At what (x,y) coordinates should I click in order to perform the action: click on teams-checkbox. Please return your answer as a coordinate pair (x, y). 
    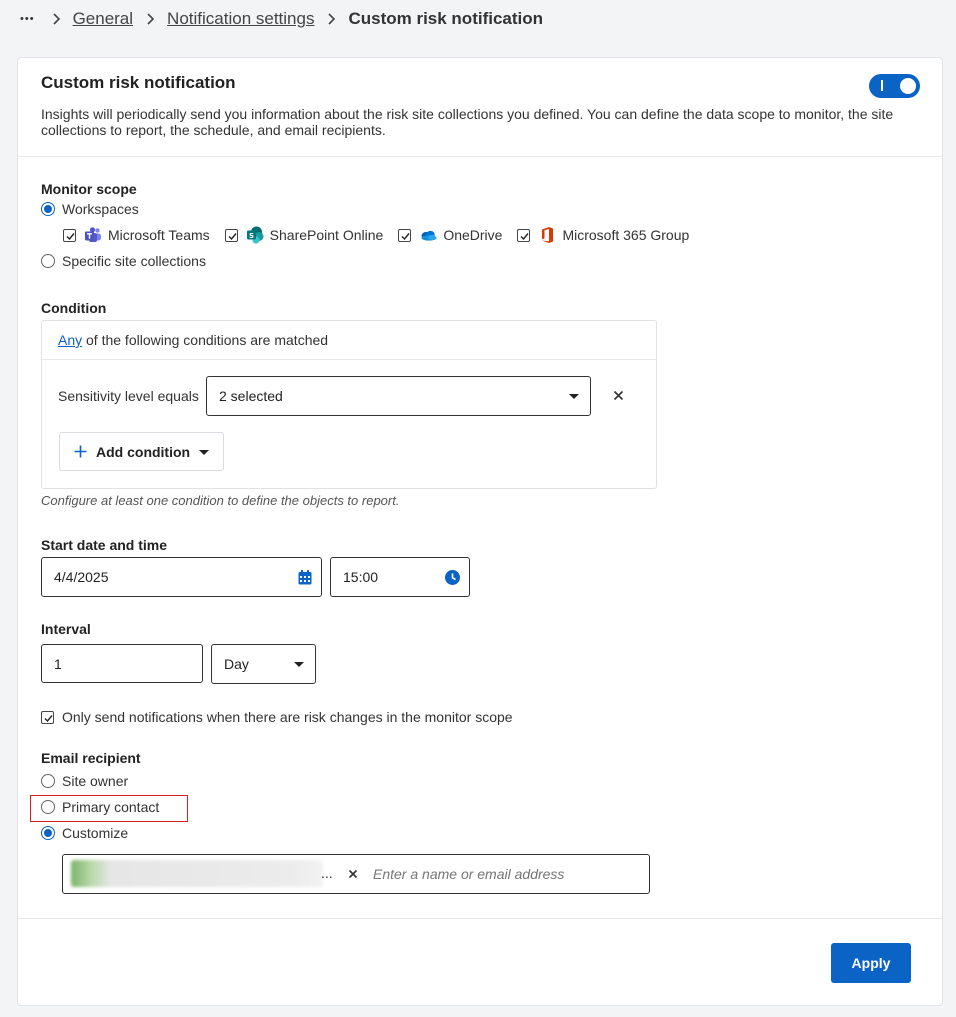
    Looking at the image, I should click on (69, 235).